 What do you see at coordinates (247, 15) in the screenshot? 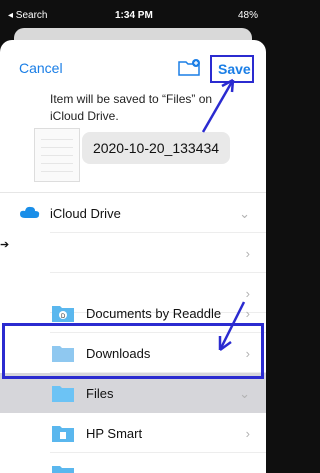
I see `battery-level: 48%` at bounding box center [247, 15].